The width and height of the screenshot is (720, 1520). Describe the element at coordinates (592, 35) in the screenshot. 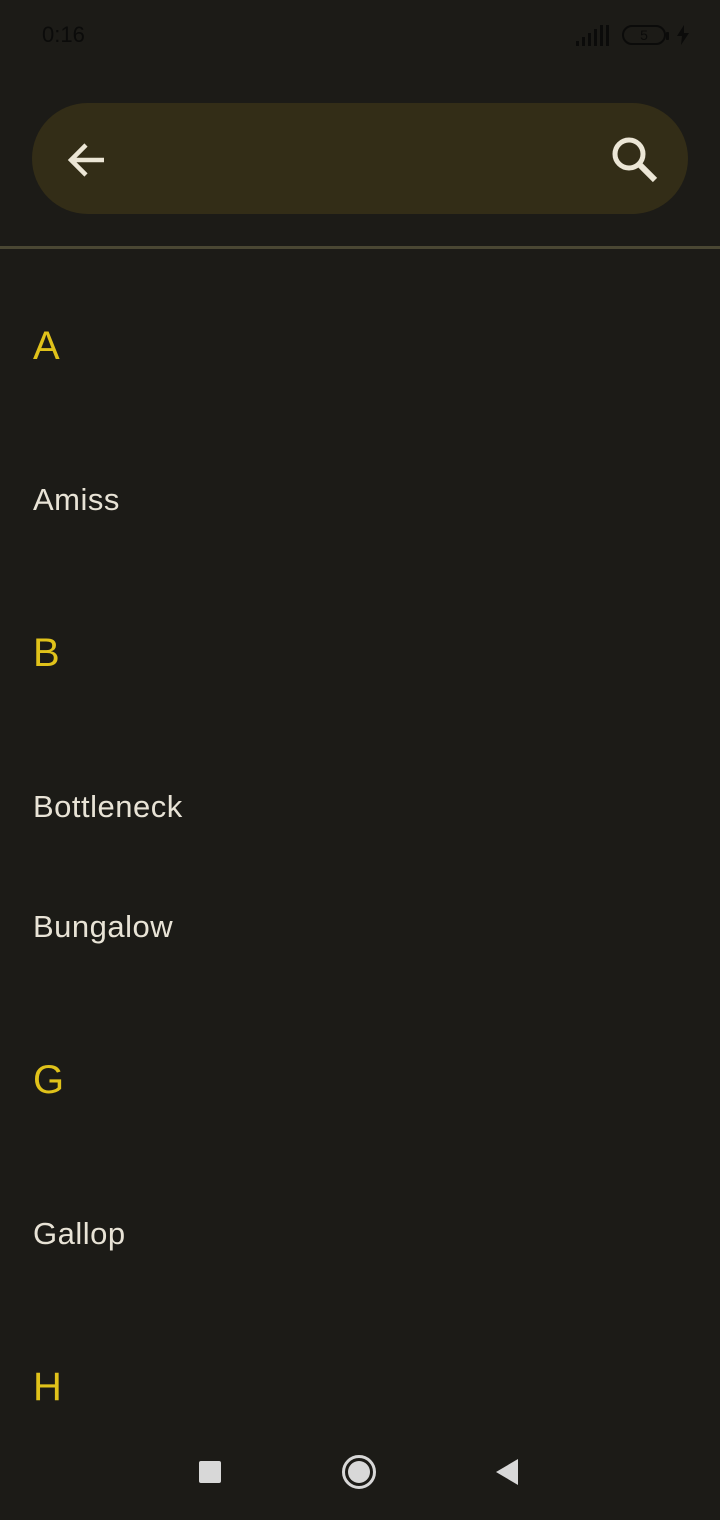

I see `signal-icon` at that location.